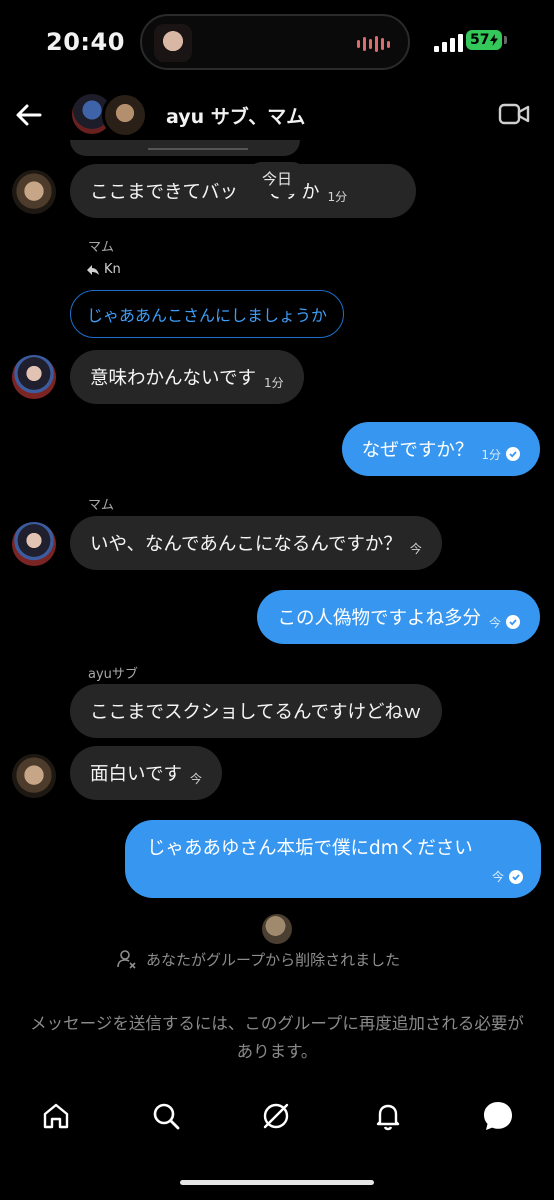  What do you see at coordinates (373, 44) in the screenshot?
I see `audio-wave-icon` at bounding box center [373, 44].